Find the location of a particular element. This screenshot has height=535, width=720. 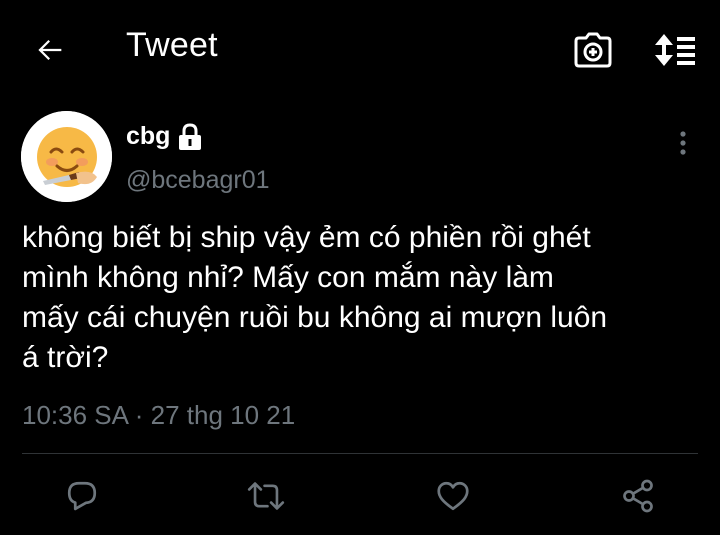

share-icon is located at coordinates (638, 496).